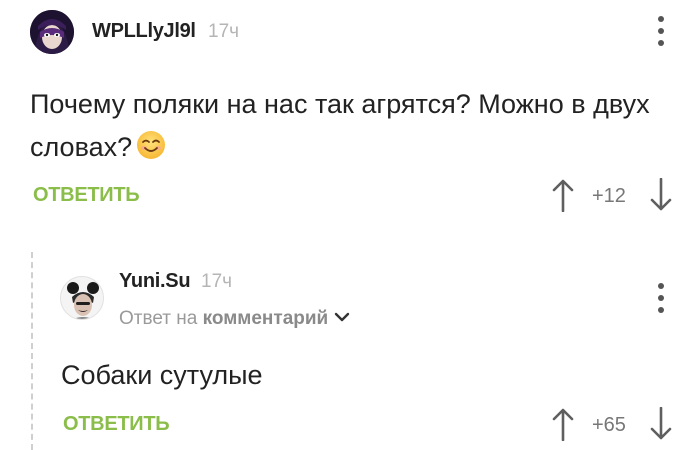 Image resolution: width=700 pixels, height=450 pixels. Describe the element at coordinates (266, 318) in the screenshot. I see `parent-comment-link: комментарий` at that location.